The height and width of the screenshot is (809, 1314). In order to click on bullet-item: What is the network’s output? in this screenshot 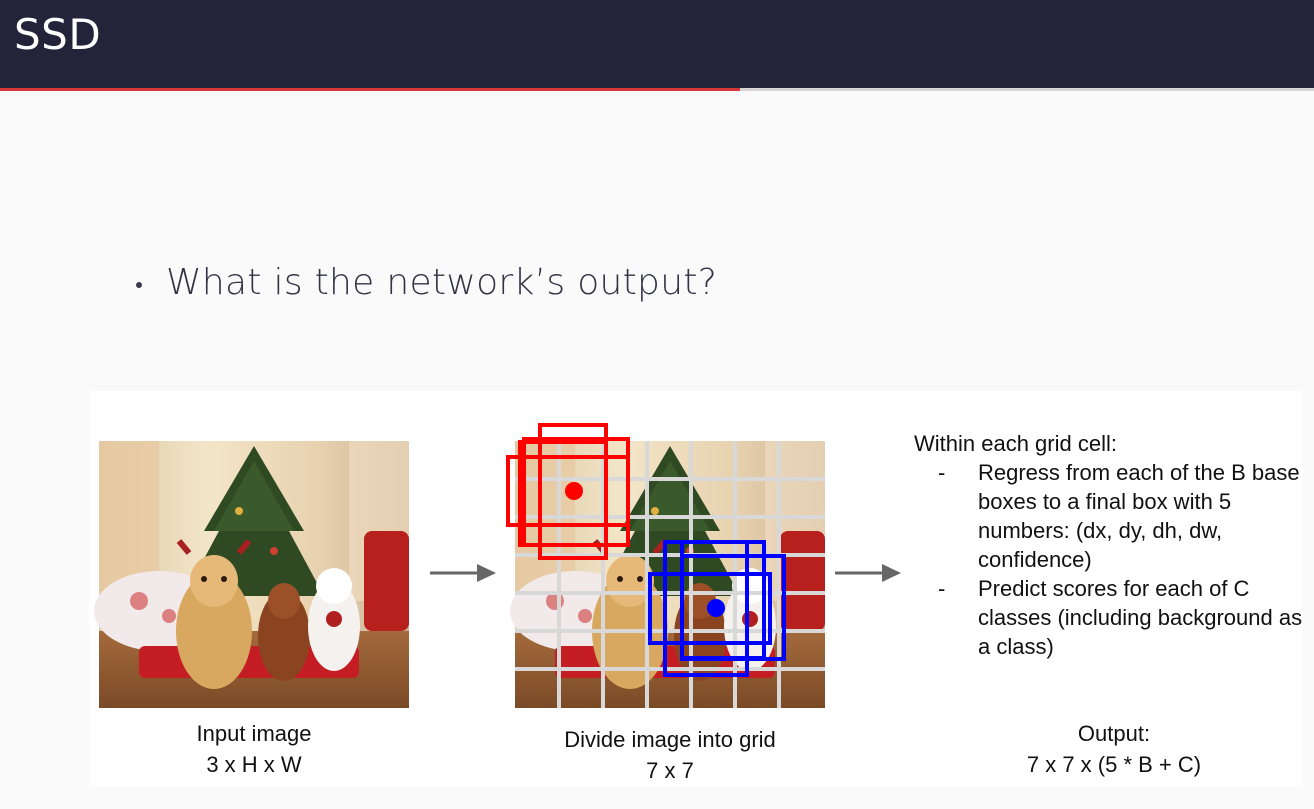, I will do `click(426, 282)`.